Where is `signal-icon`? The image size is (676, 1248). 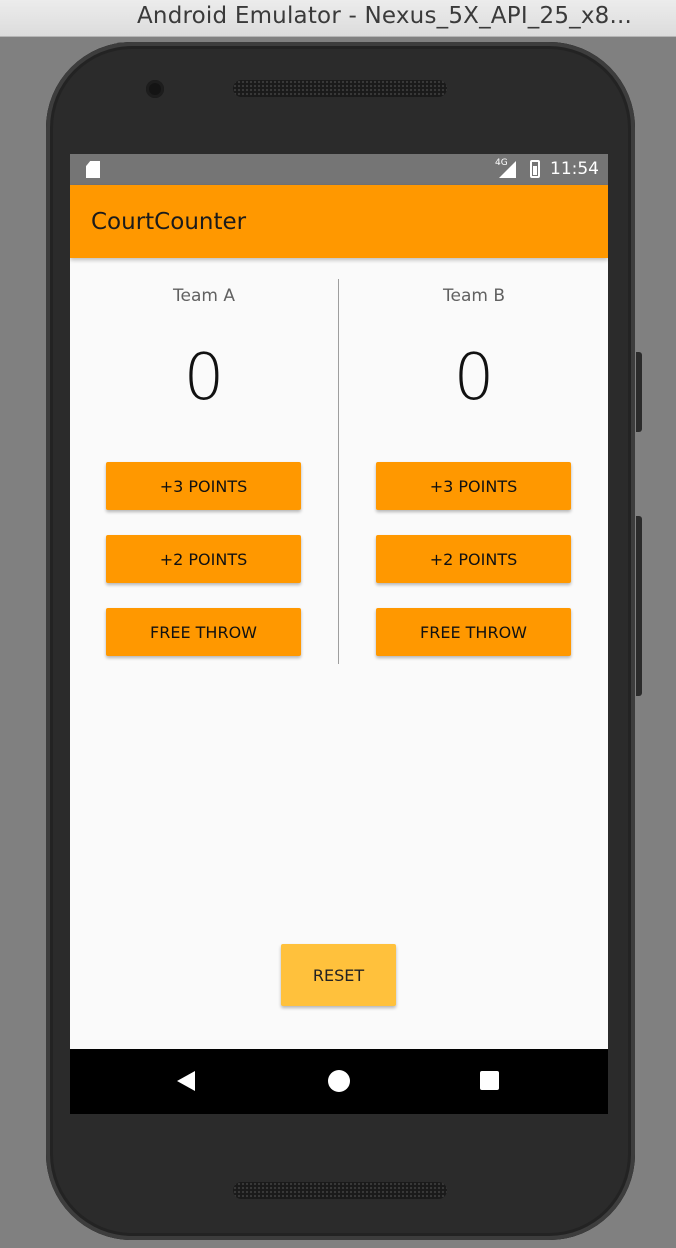 signal-icon is located at coordinates (507, 169).